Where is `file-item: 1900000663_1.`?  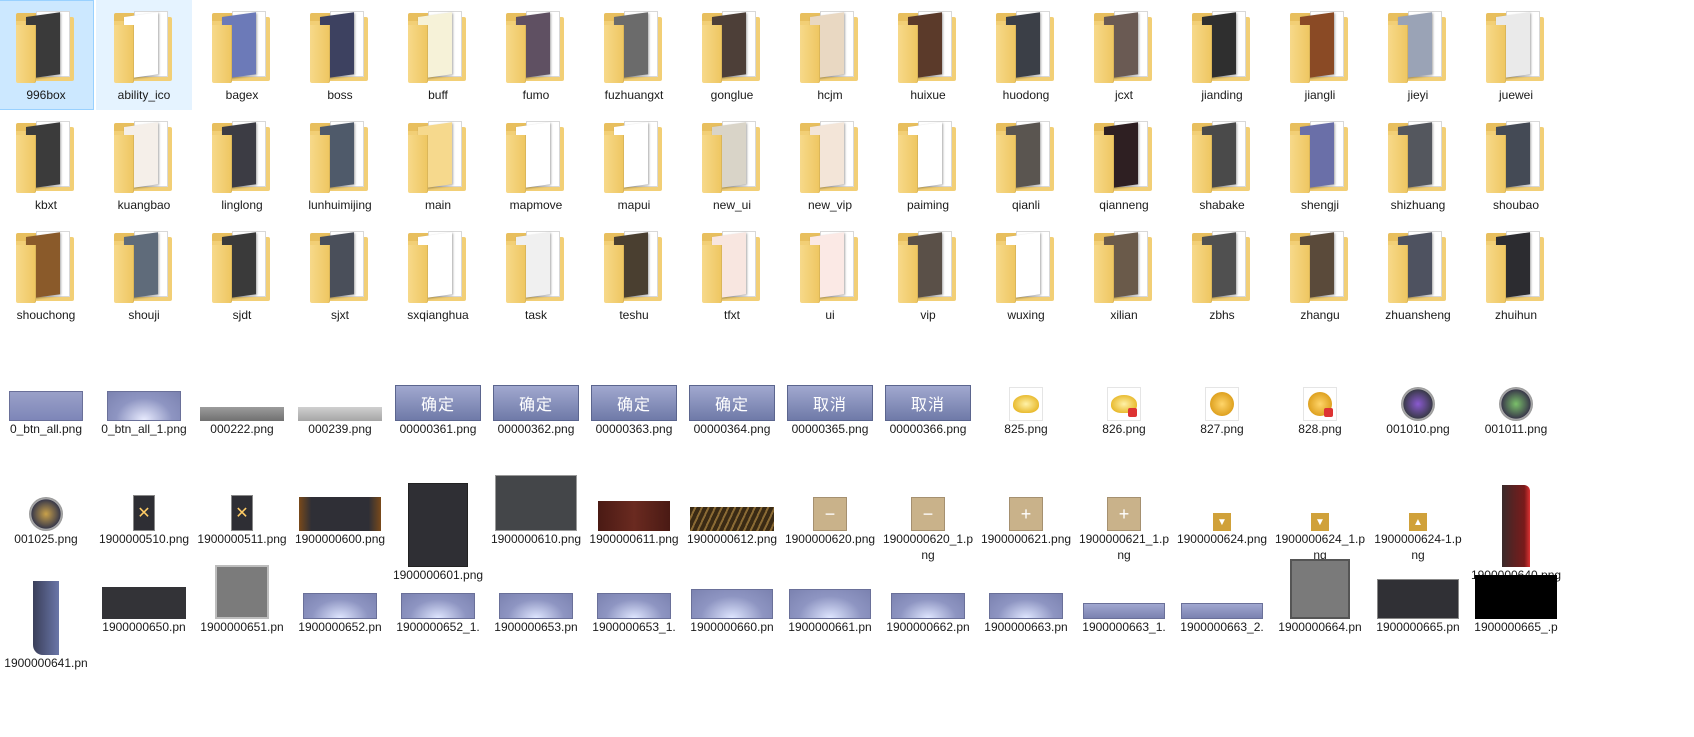 file-item: 1900000663_1. is located at coordinates (1124, 625).